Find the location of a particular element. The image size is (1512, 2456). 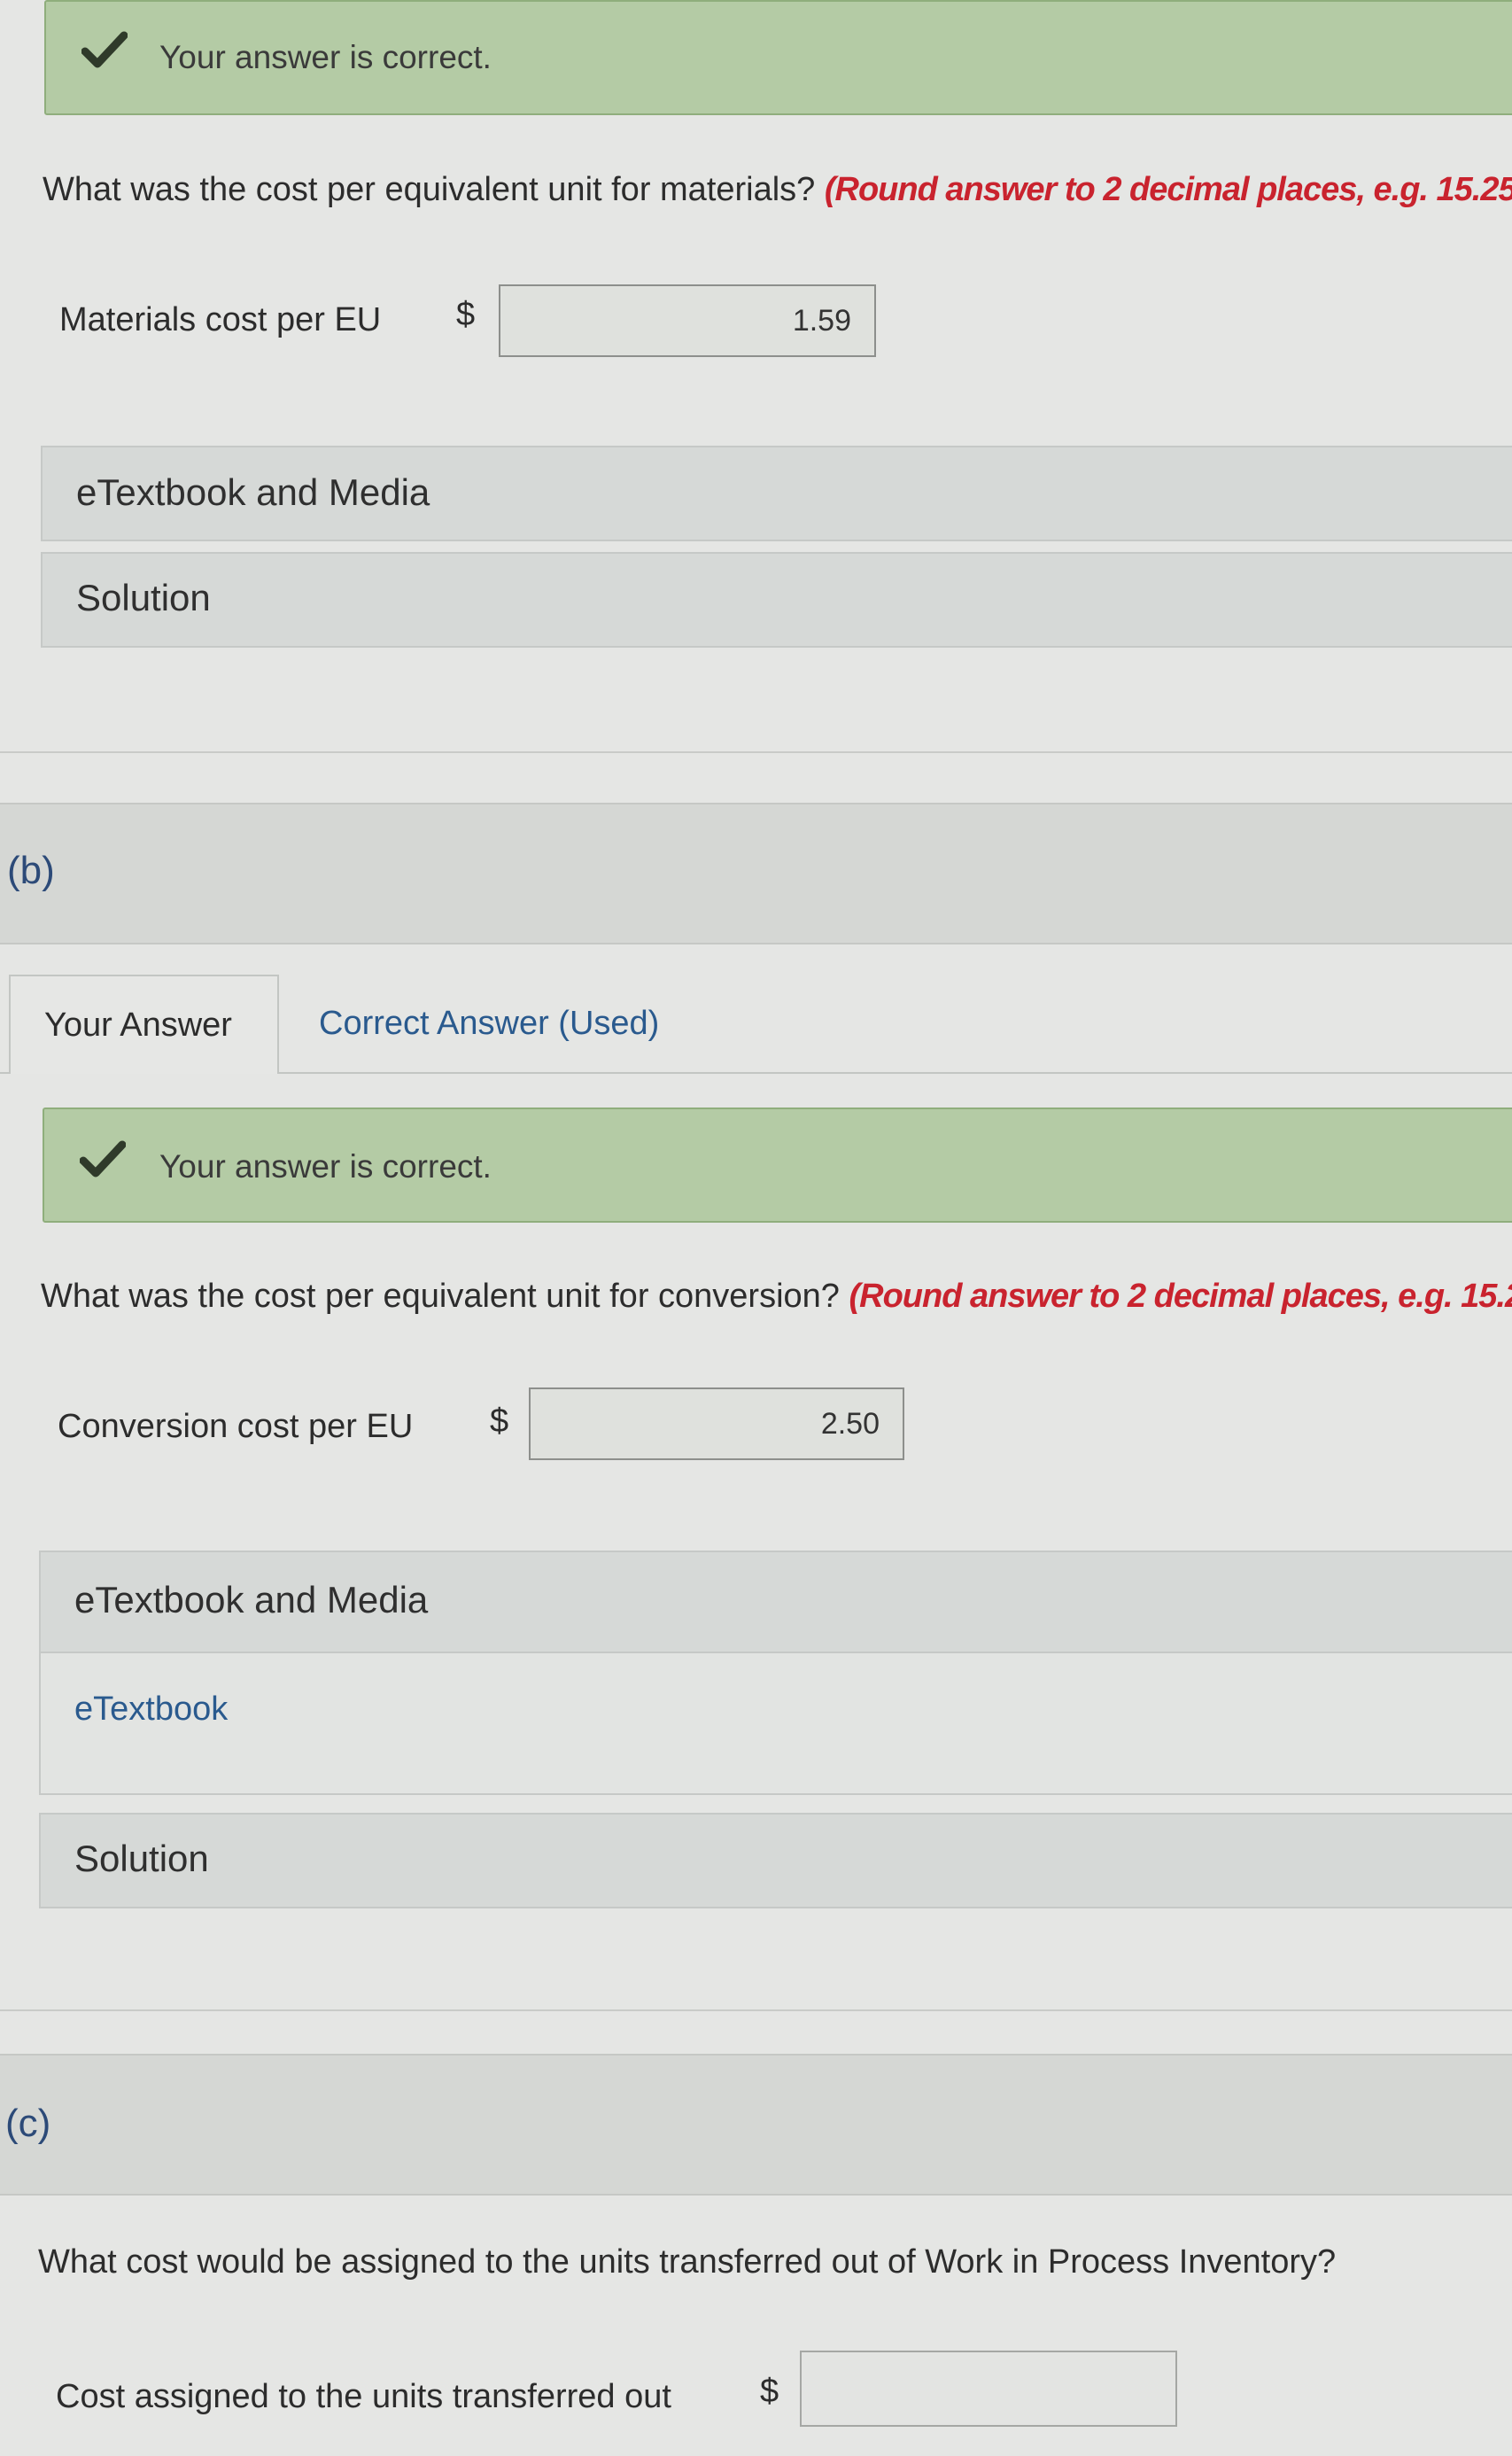

tab-your-answer: Your Answer is located at coordinates (144, 1025).